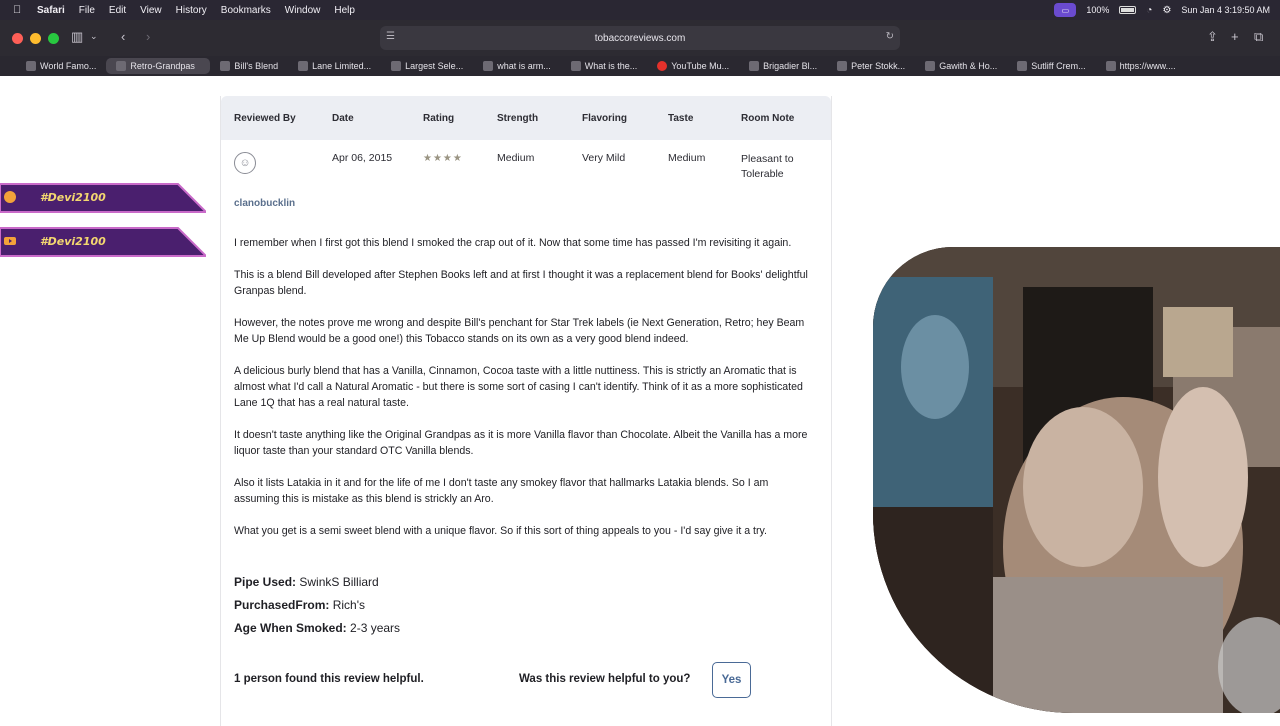 The width and height of the screenshot is (1280, 726). Describe the element at coordinates (148, 36) in the screenshot. I see `forward-icon: ›` at that location.